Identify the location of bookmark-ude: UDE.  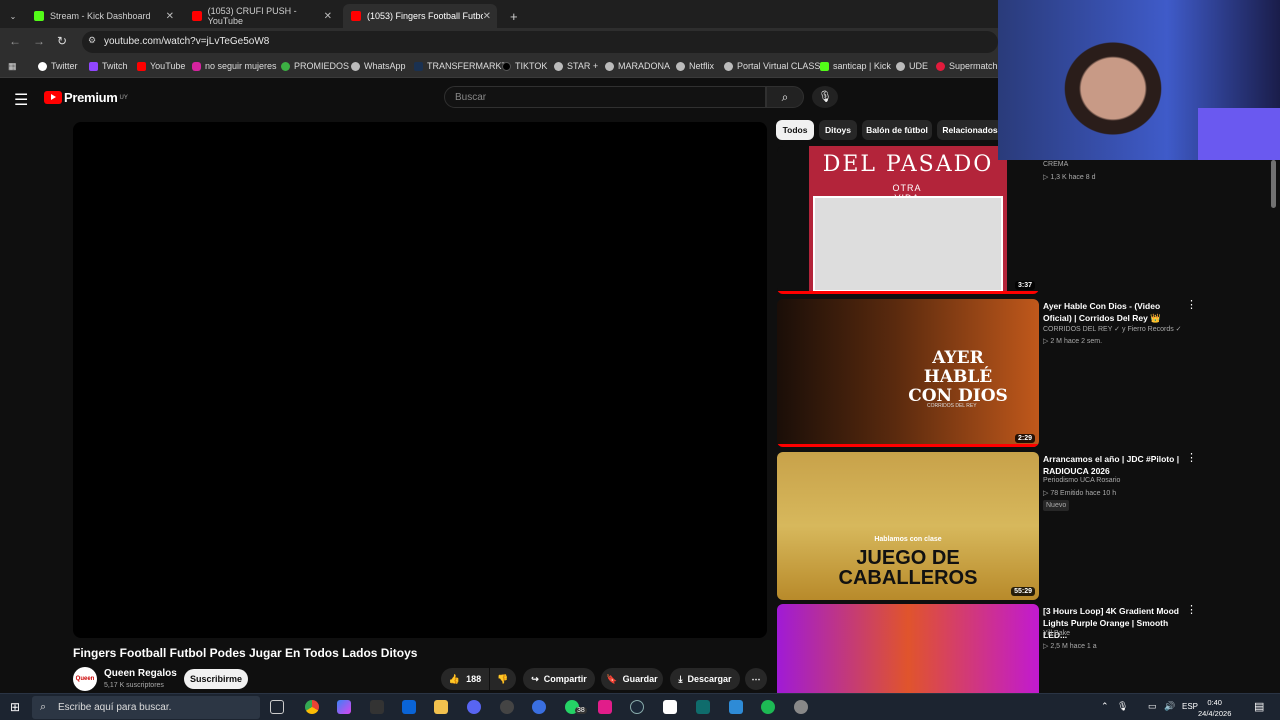
(912, 66).